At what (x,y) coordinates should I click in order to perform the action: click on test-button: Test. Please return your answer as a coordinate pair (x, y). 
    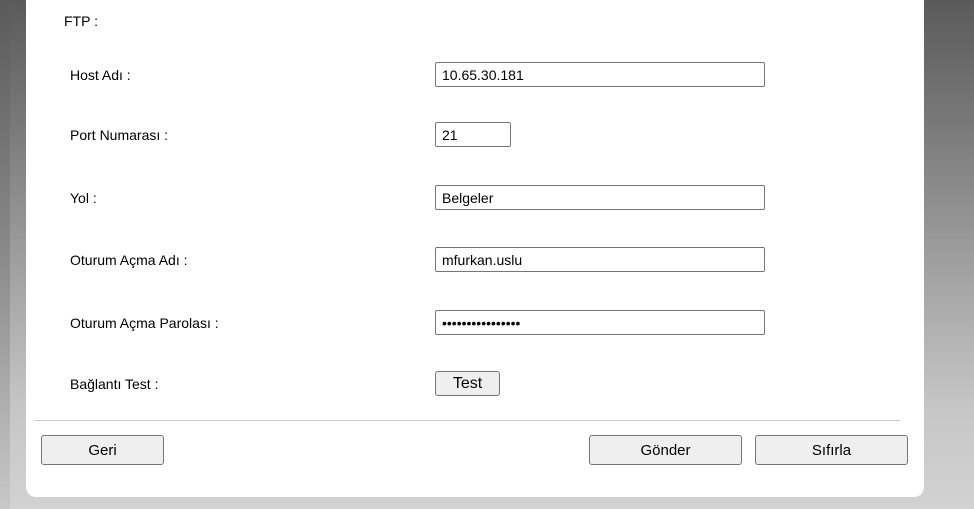
    Looking at the image, I should click on (467, 383).